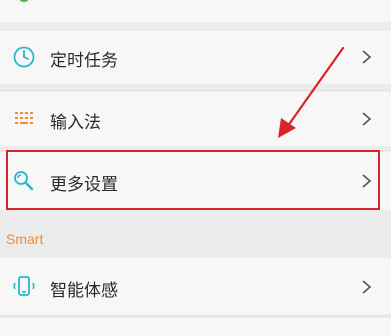 The image size is (391, 336). I want to click on phone-gesture-icon, so click(24, 286).